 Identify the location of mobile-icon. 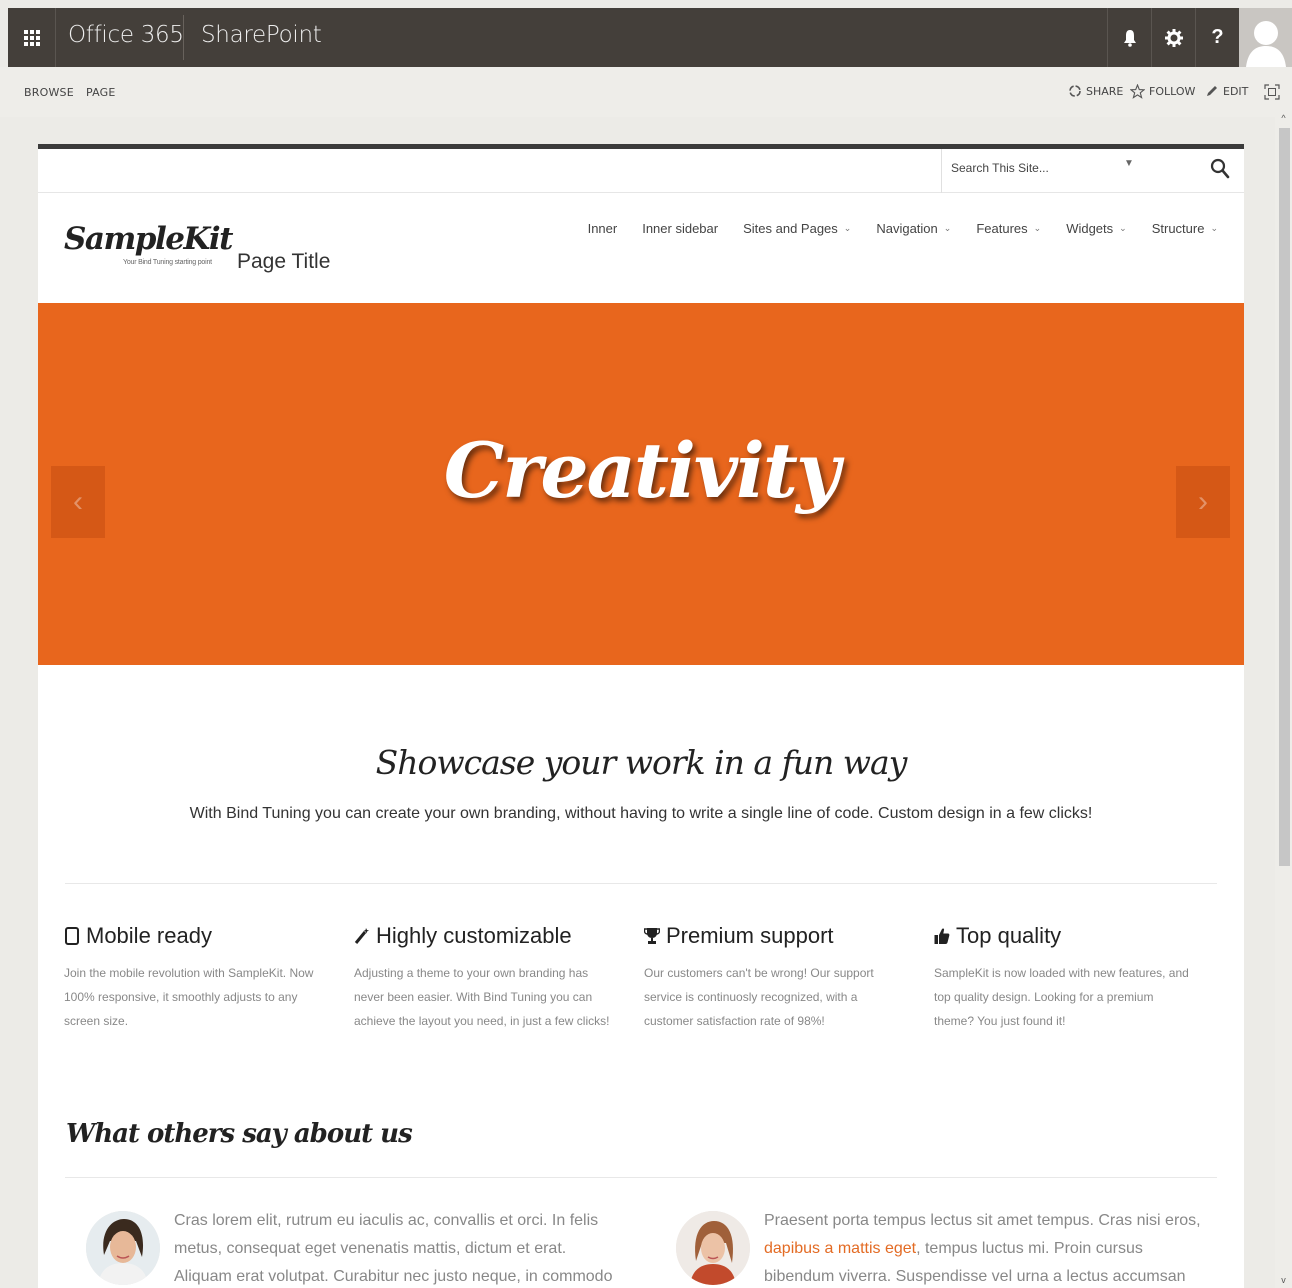
(72, 936).